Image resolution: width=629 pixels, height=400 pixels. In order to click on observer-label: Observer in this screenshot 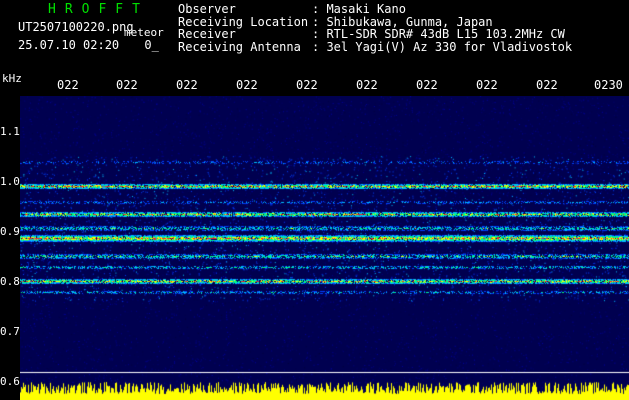, I will do `click(207, 9)`.